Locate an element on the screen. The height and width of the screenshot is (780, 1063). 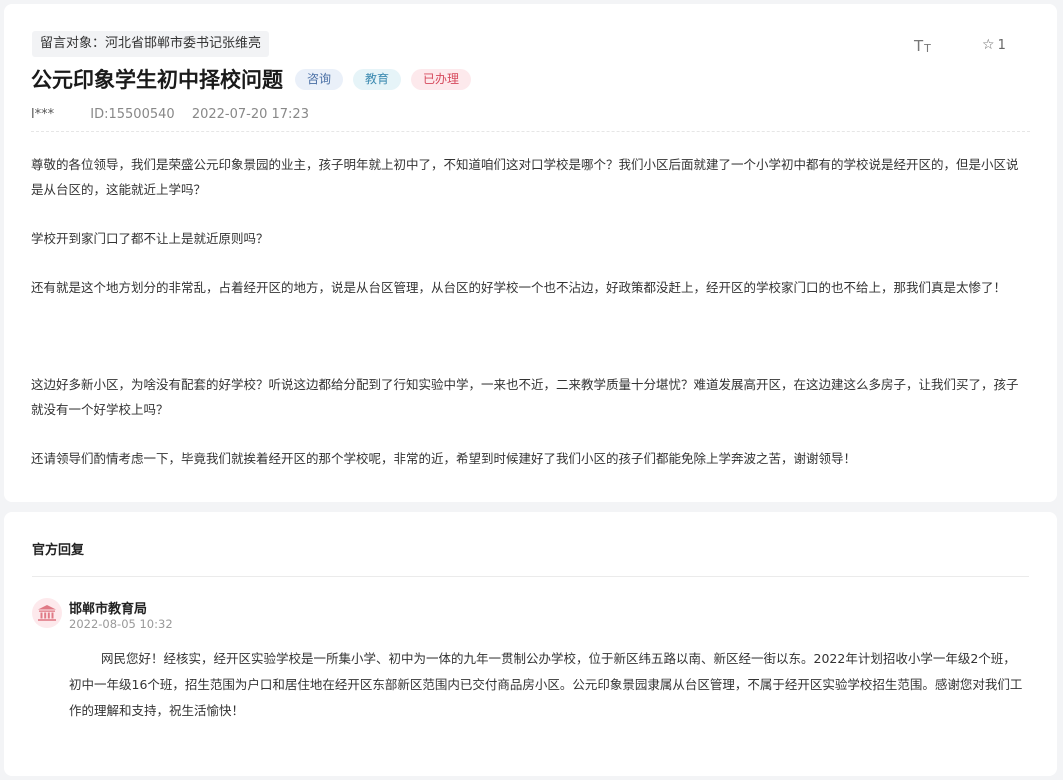
tag-education: 教育 is located at coordinates (377, 79).